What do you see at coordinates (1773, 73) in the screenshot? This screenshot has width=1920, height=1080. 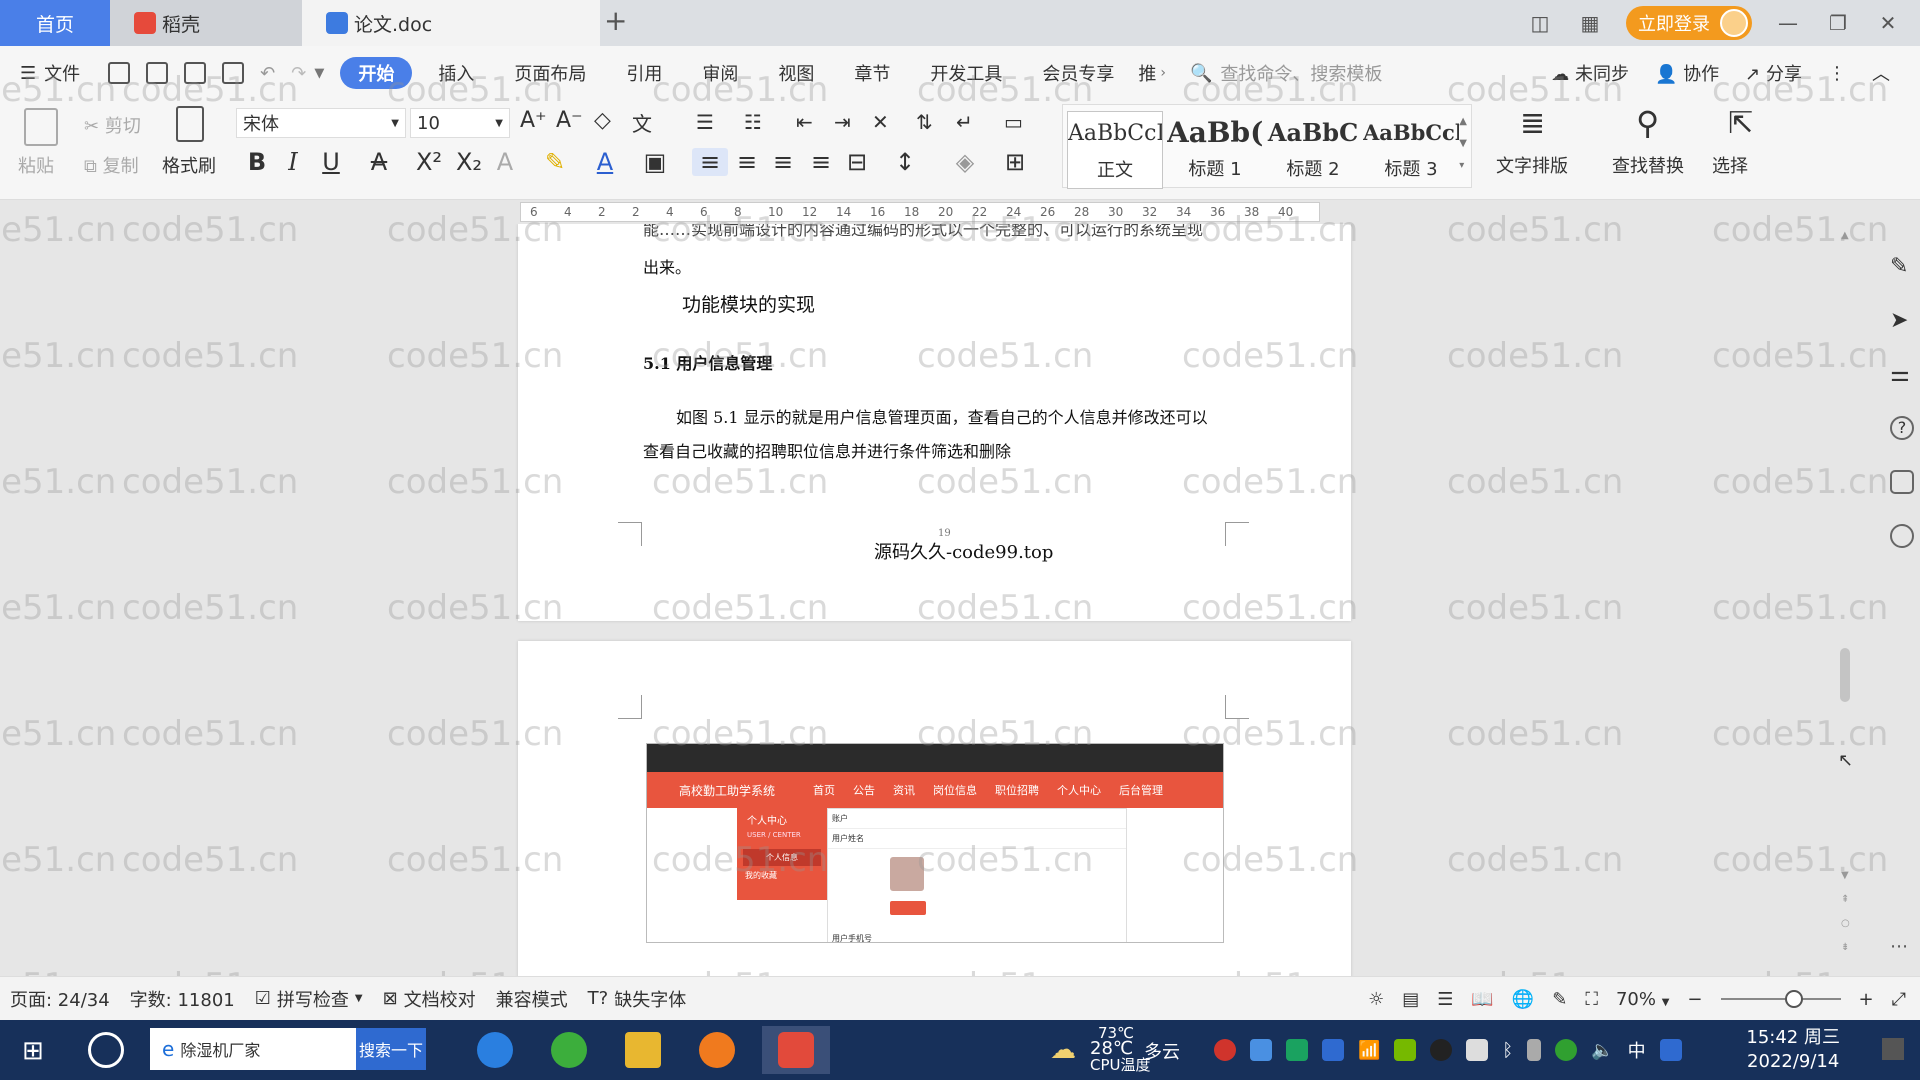 I see `share-button: ↗ 分享` at bounding box center [1773, 73].